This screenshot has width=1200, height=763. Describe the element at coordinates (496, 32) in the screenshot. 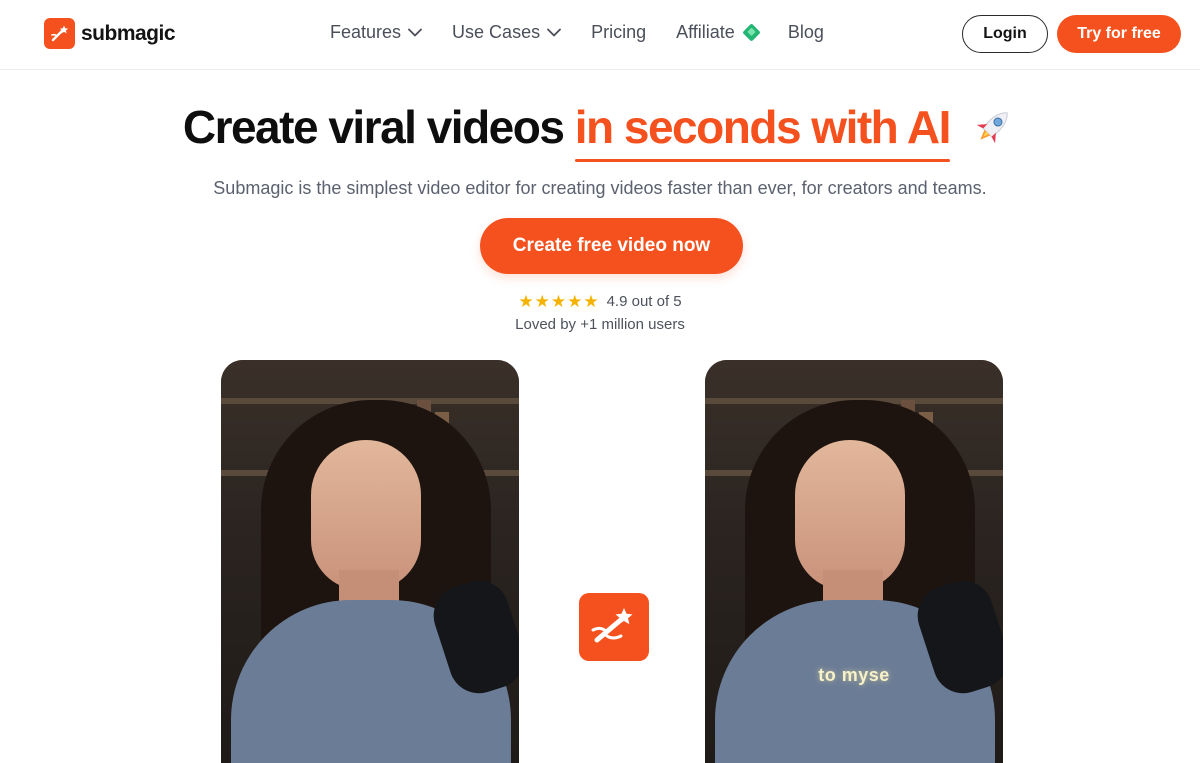

I see `nav-item-label: Use Cases` at that location.